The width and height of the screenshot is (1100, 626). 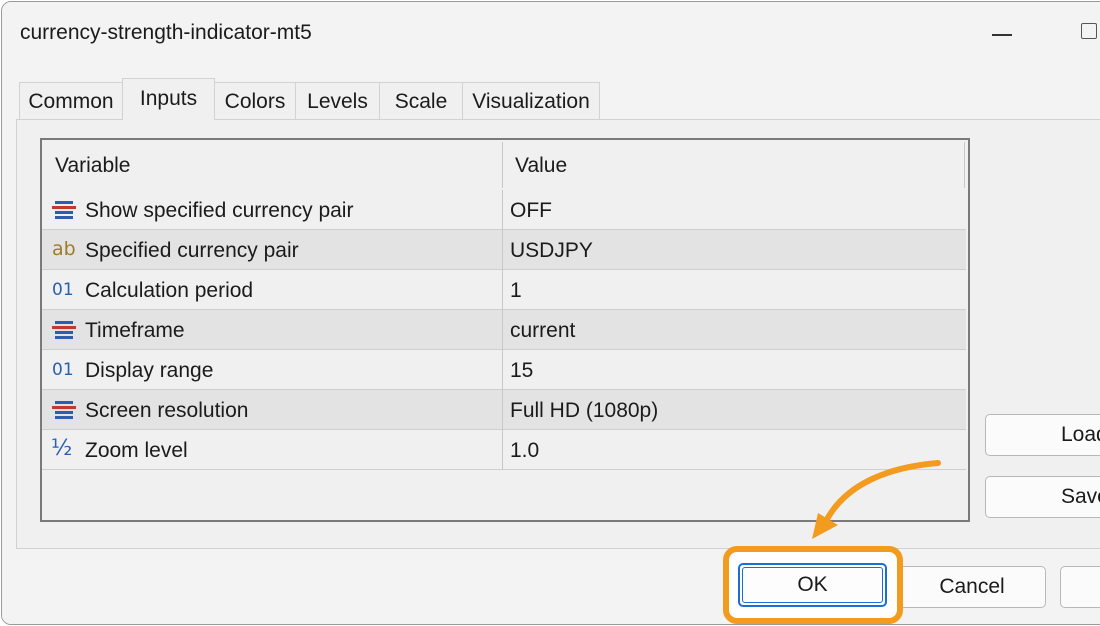 What do you see at coordinates (551, 251) in the screenshot?
I see `variable-value: USDJPY` at bounding box center [551, 251].